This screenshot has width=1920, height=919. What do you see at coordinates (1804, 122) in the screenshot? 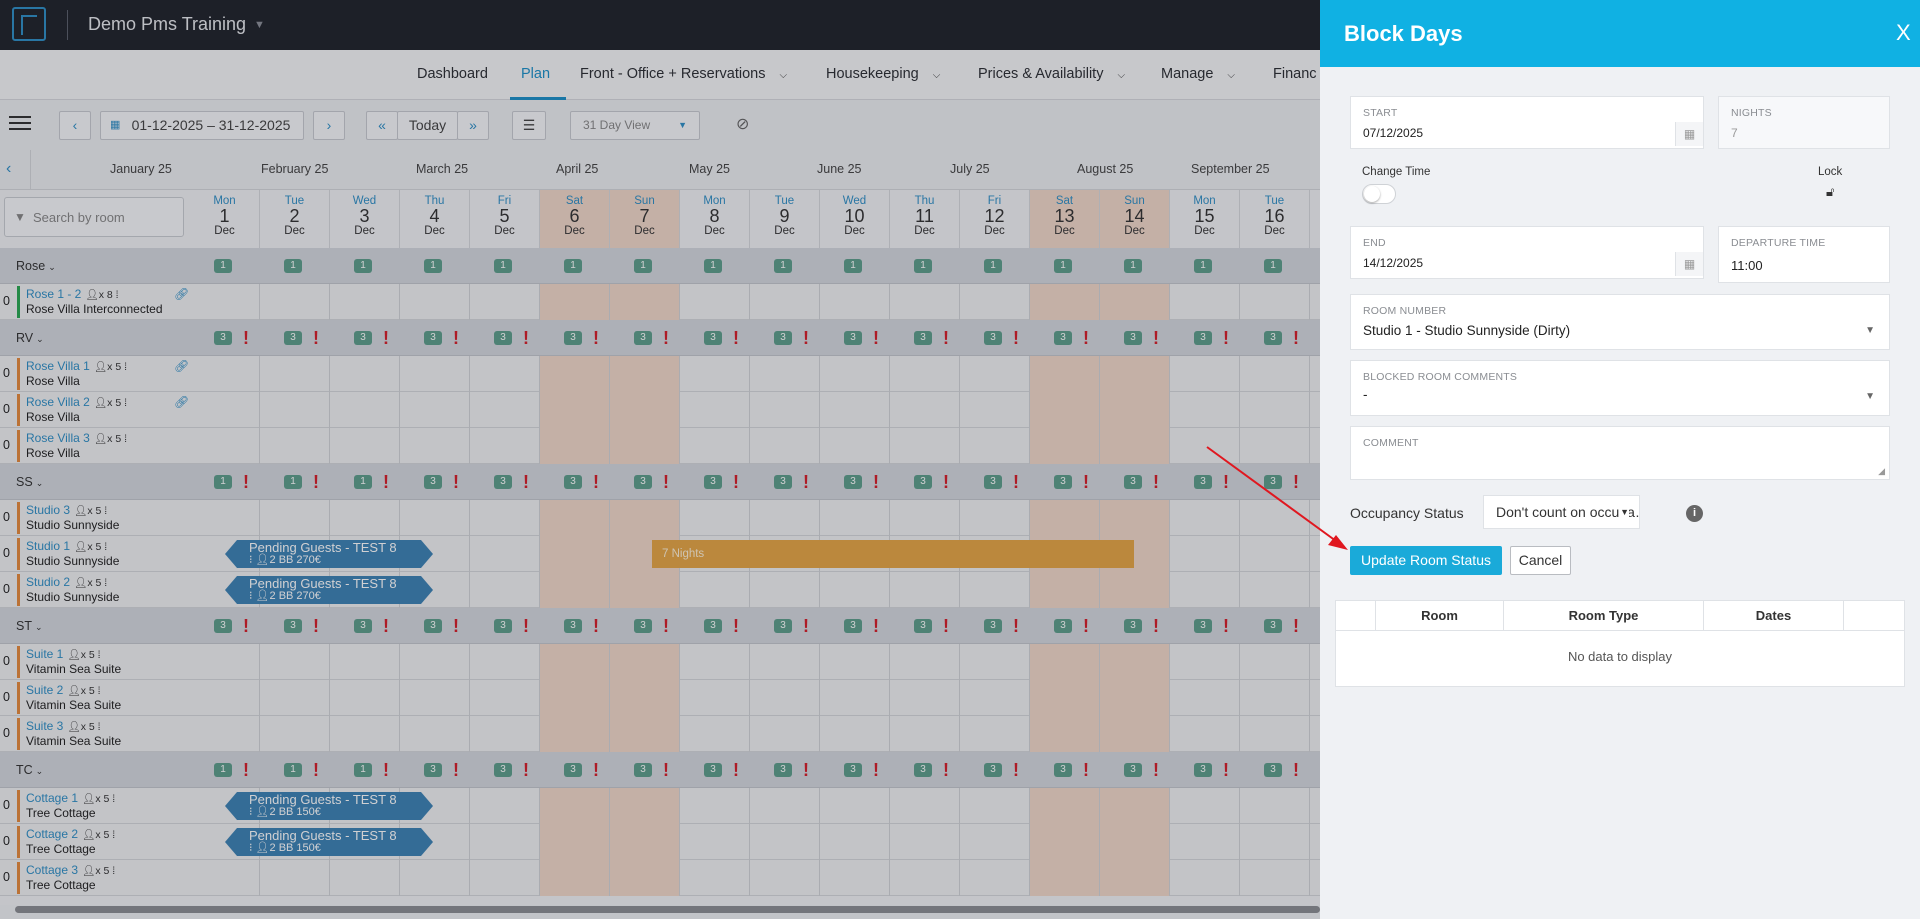
I see `nights-field: NIGHTS 7` at bounding box center [1804, 122].